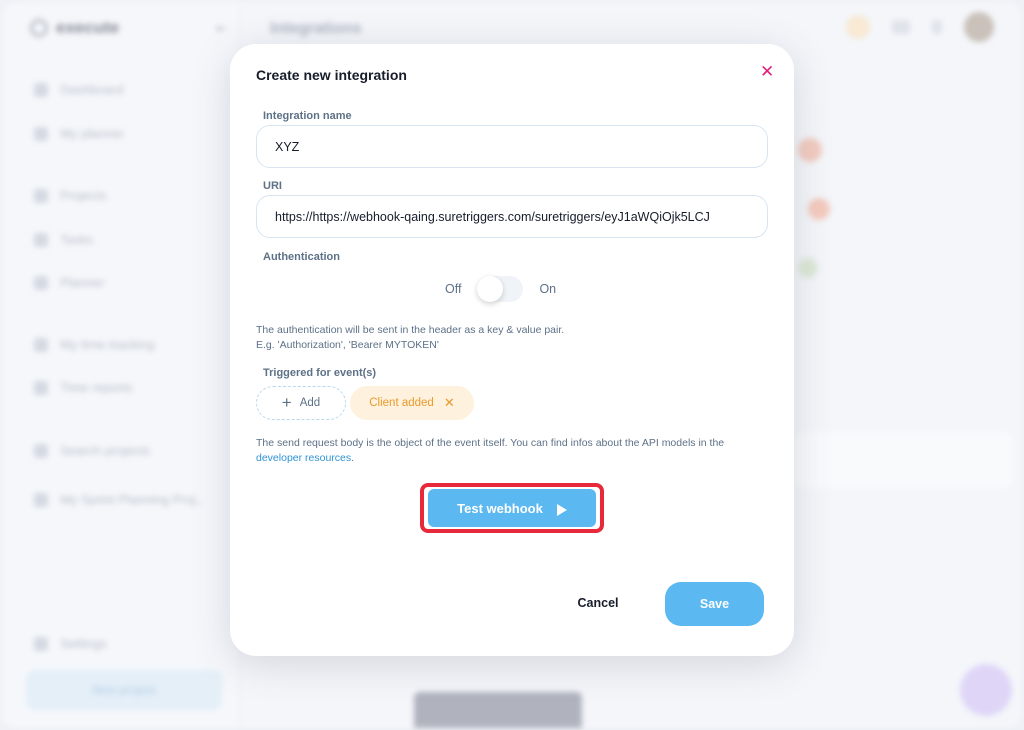 Image resolution: width=1024 pixels, height=730 pixels. What do you see at coordinates (500, 508) in the screenshot?
I see `test-webhook-label: Test webhook` at bounding box center [500, 508].